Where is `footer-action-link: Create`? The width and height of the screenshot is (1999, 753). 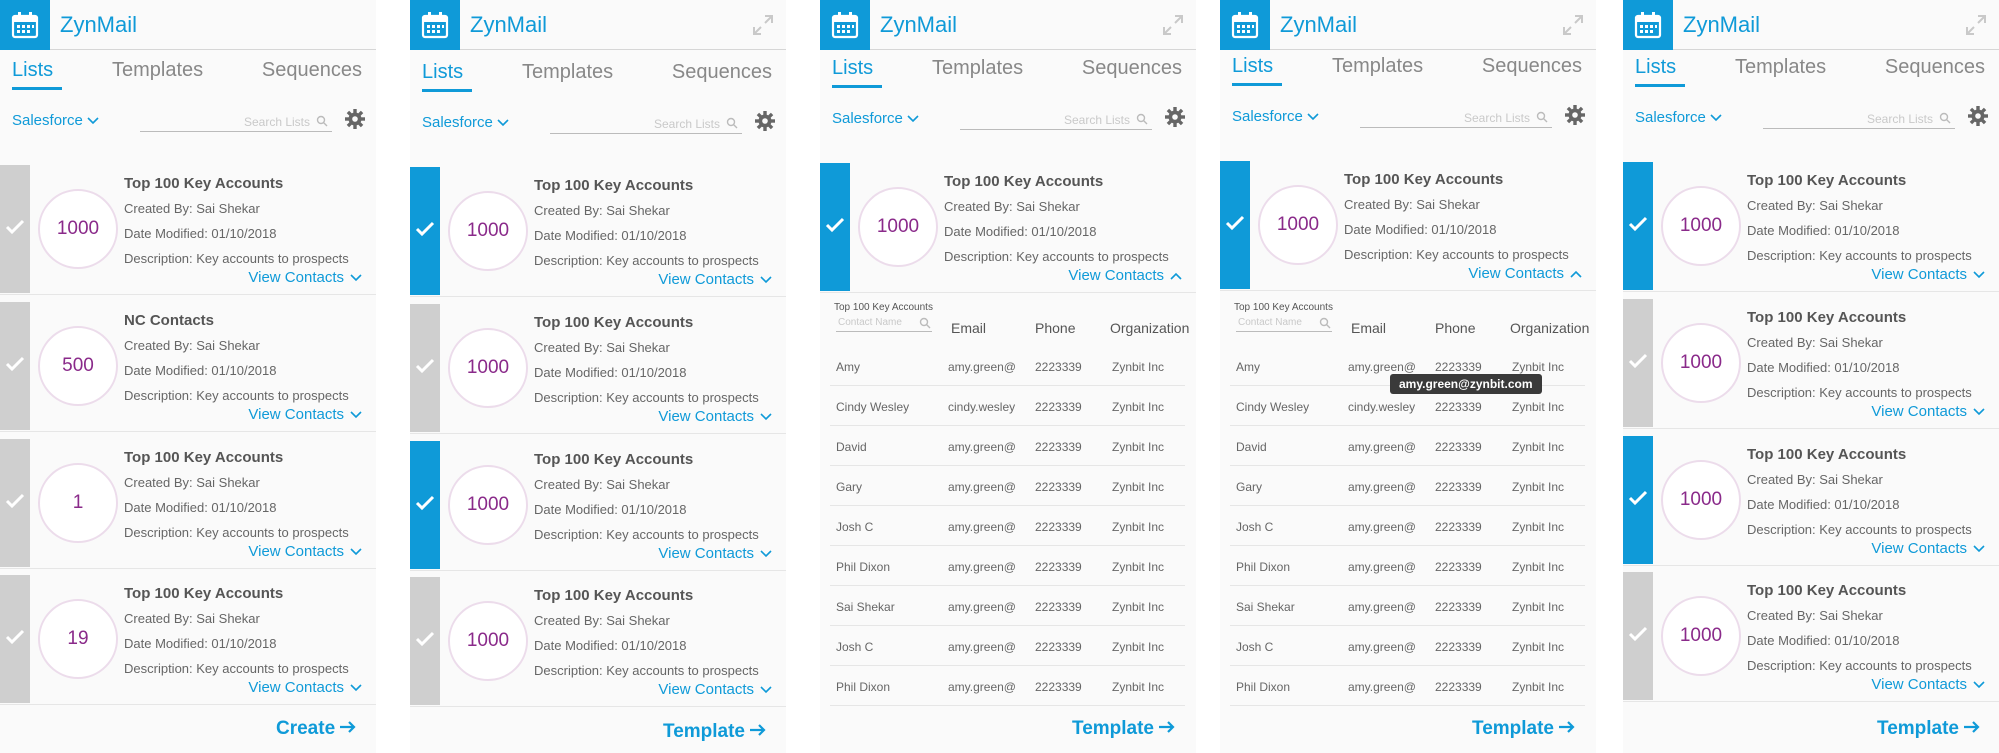 footer-action-link: Create is located at coordinates (316, 729).